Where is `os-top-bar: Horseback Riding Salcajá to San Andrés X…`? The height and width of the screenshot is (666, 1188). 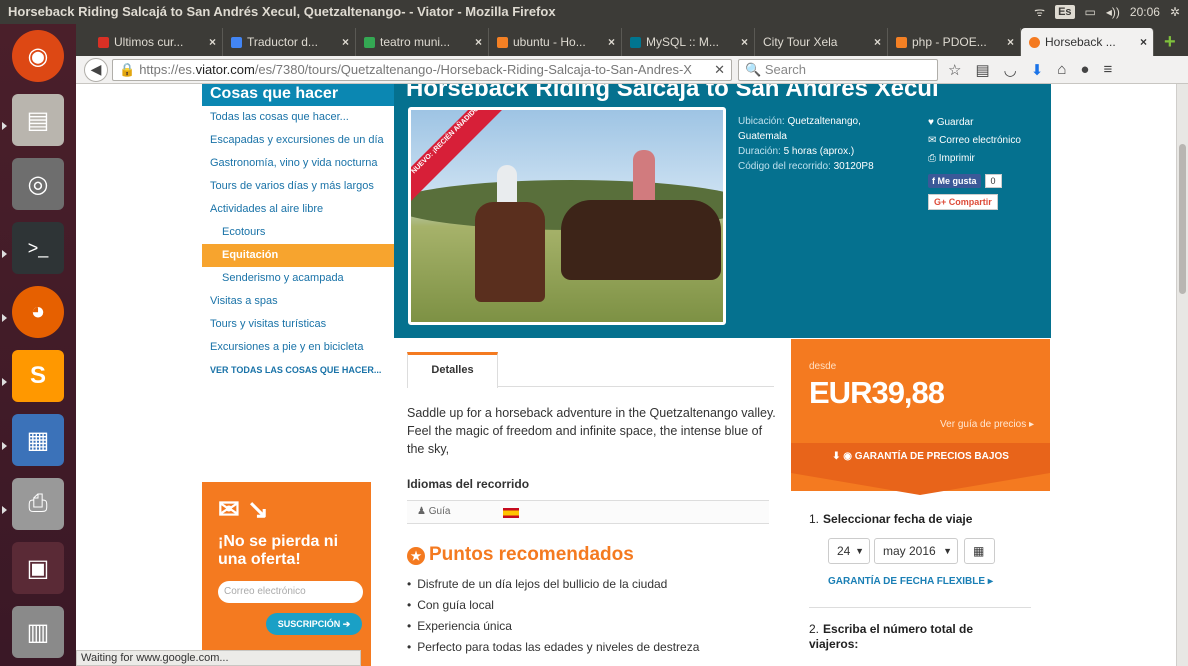 os-top-bar: Horseback Riding Salcajá to San Andrés X… is located at coordinates (594, 12).